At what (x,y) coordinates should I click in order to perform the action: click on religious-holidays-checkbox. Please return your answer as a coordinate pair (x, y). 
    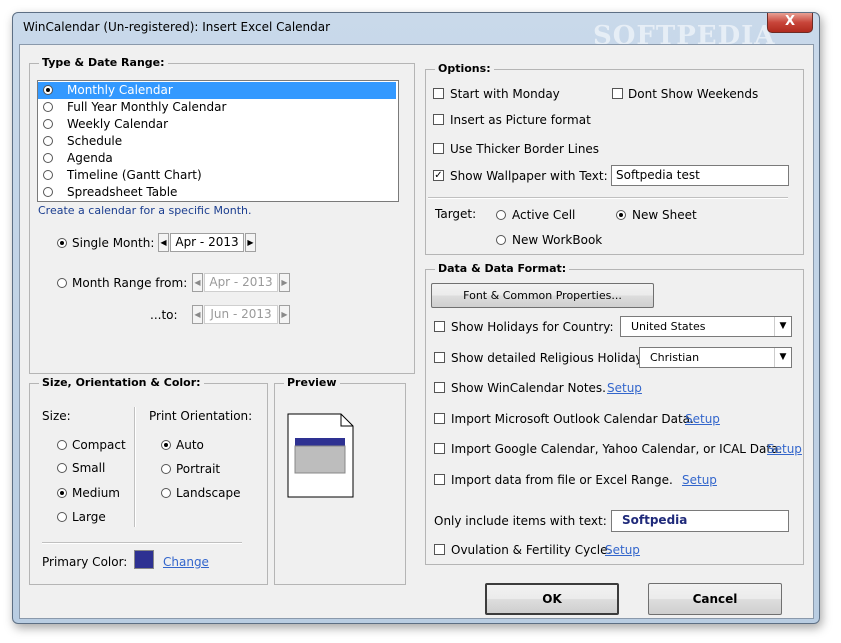
    Looking at the image, I should click on (439, 357).